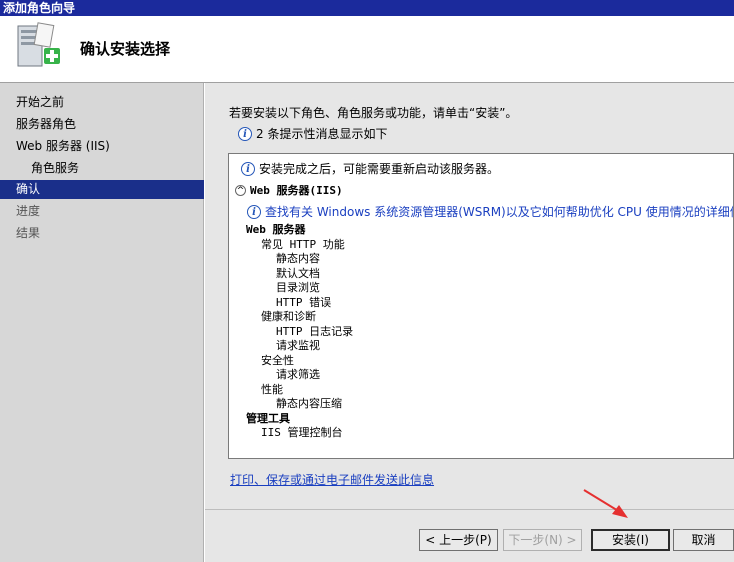 This screenshot has width=734, height=562. I want to click on sidebar-item-role-services: 角色服务, so click(102, 168).